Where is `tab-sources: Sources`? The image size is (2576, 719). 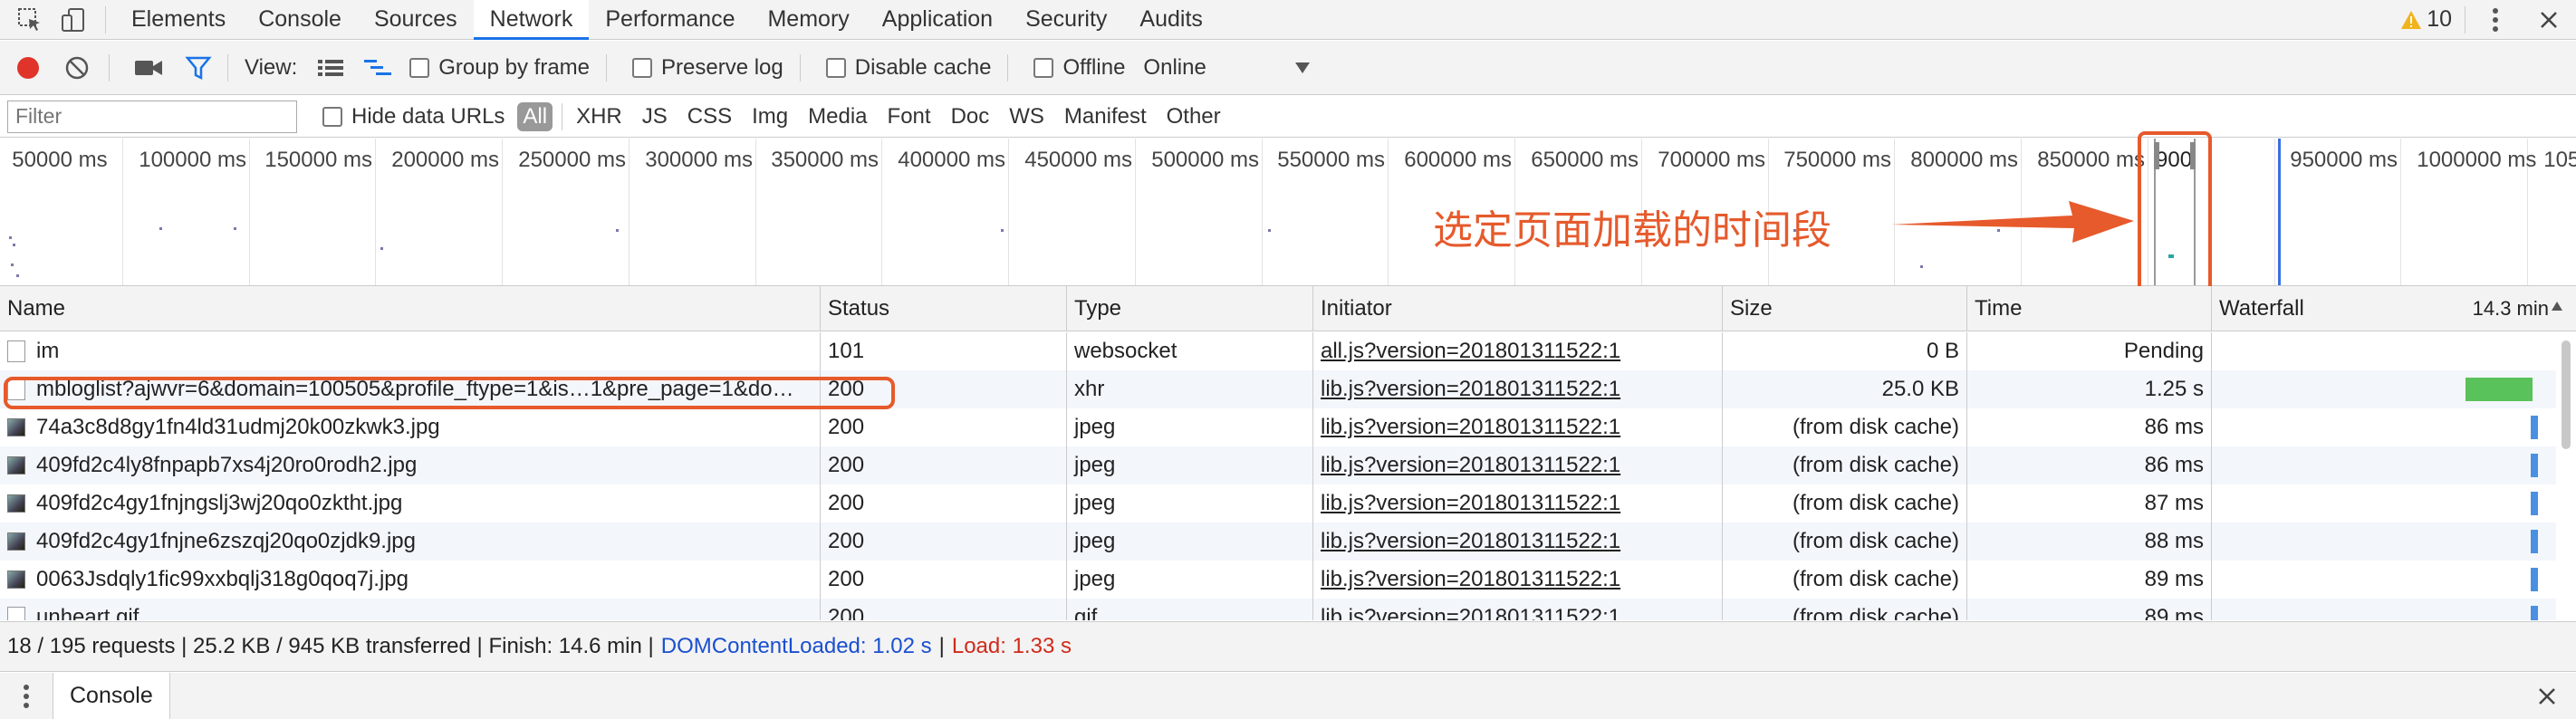 tab-sources: Sources is located at coordinates (416, 20).